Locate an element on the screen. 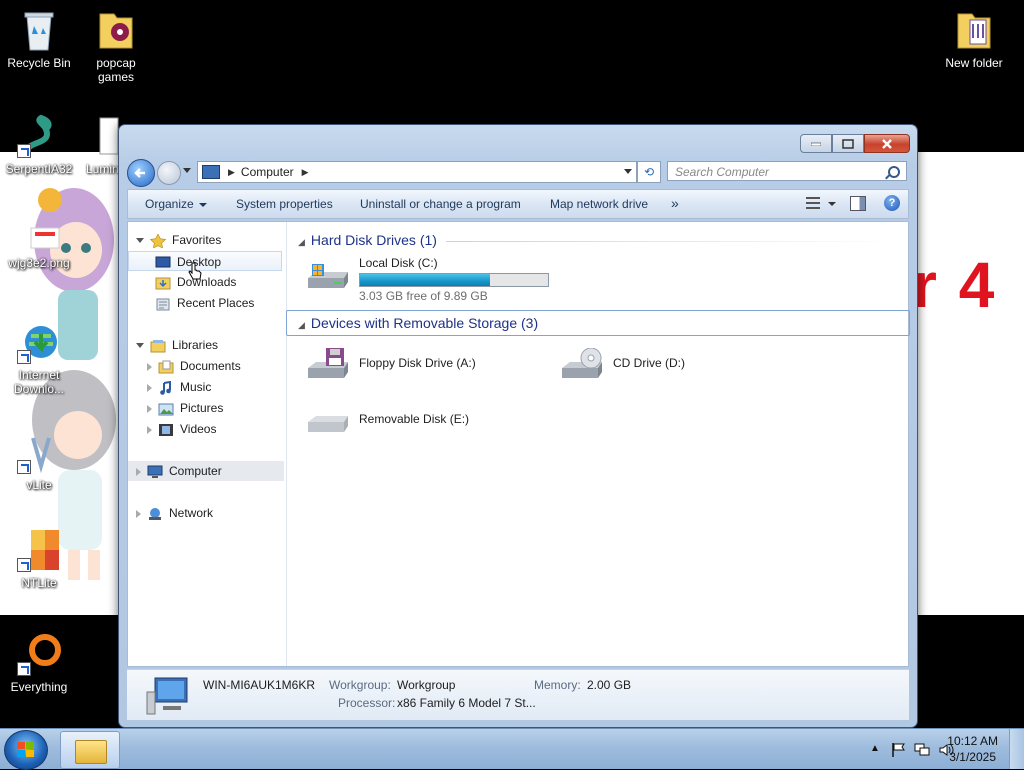 The height and width of the screenshot is (770, 1024). ntlite-icon is located at coordinates (39, 550).